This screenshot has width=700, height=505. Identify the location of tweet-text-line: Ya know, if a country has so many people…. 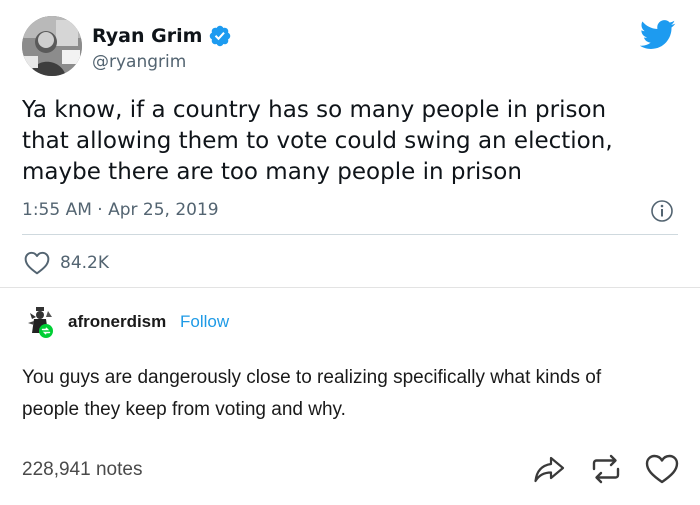
(314, 110).